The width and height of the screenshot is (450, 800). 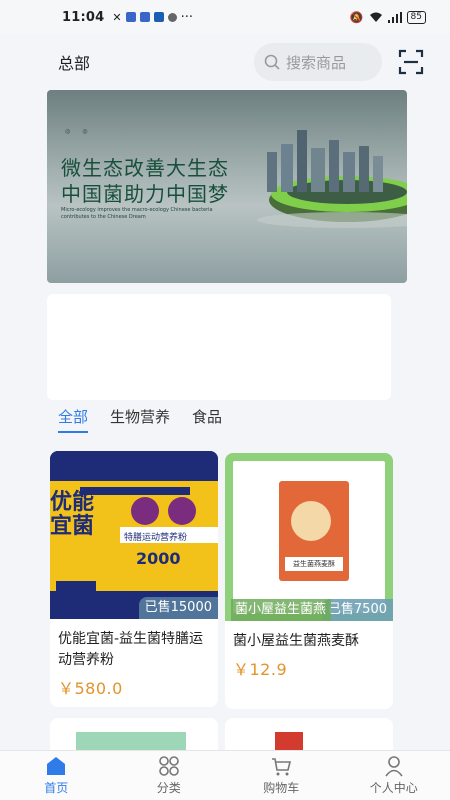 I want to click on category-tabs: 全部 生物营养 食品, so click(x=140, y=419).